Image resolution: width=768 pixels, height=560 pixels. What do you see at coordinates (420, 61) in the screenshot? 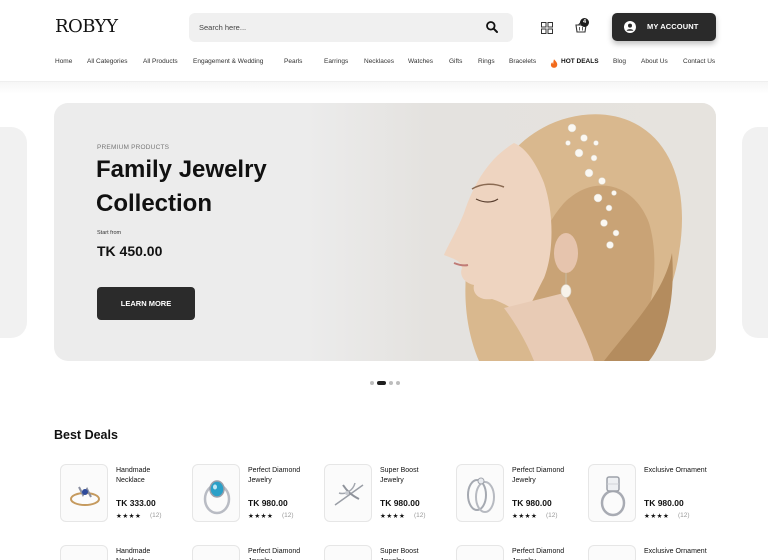
I see `nav-watches: Watches` at bounding box center [420, 61].